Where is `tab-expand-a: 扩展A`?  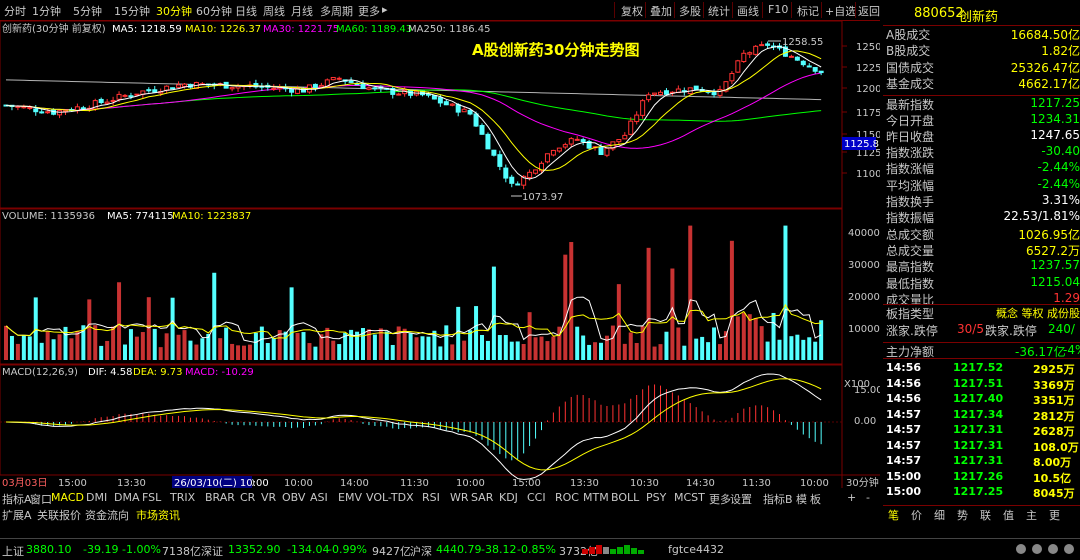 tab-expand-a: 扩展A is located at coordinates (17, 515).